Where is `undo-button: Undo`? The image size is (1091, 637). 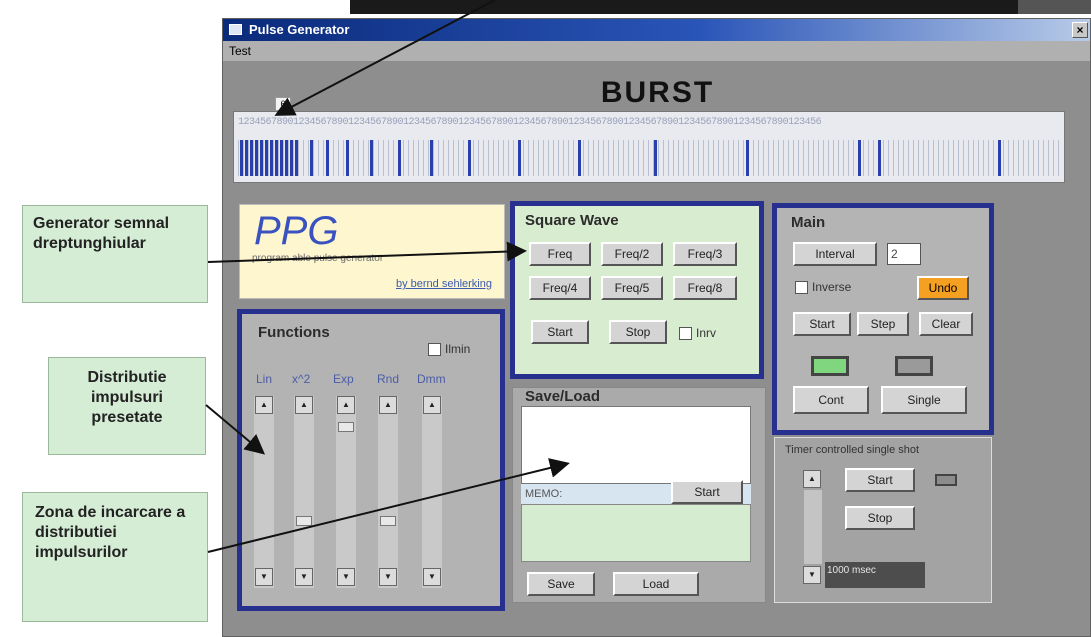
undo-button: Undo is located at coordinates (943, 288).